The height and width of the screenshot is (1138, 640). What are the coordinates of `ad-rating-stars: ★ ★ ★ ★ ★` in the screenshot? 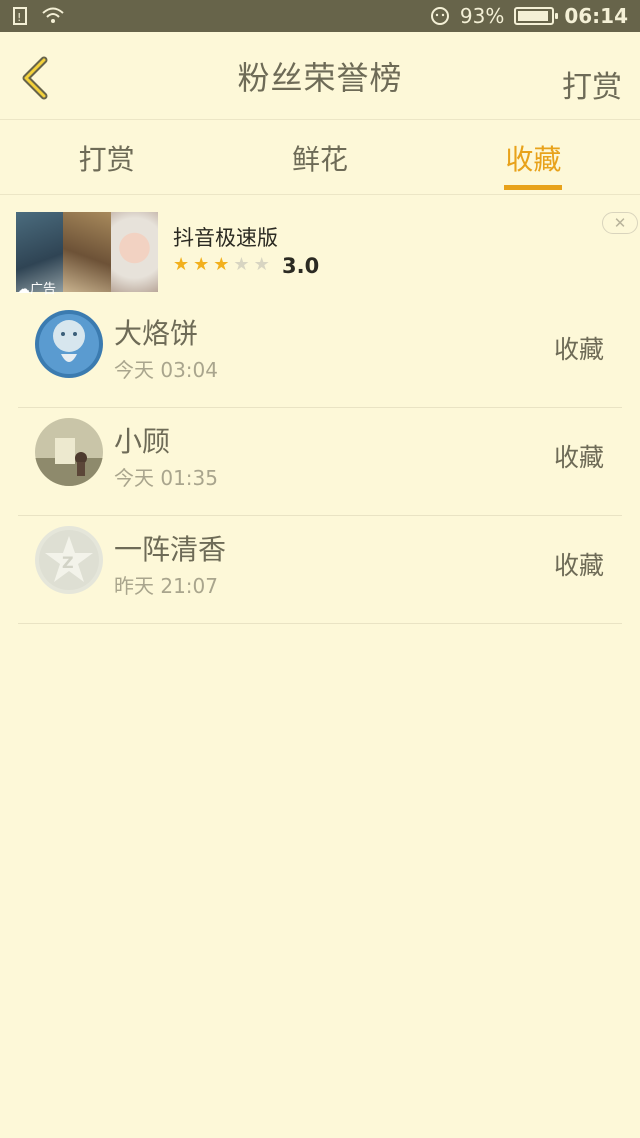 It's located at (221, 265).